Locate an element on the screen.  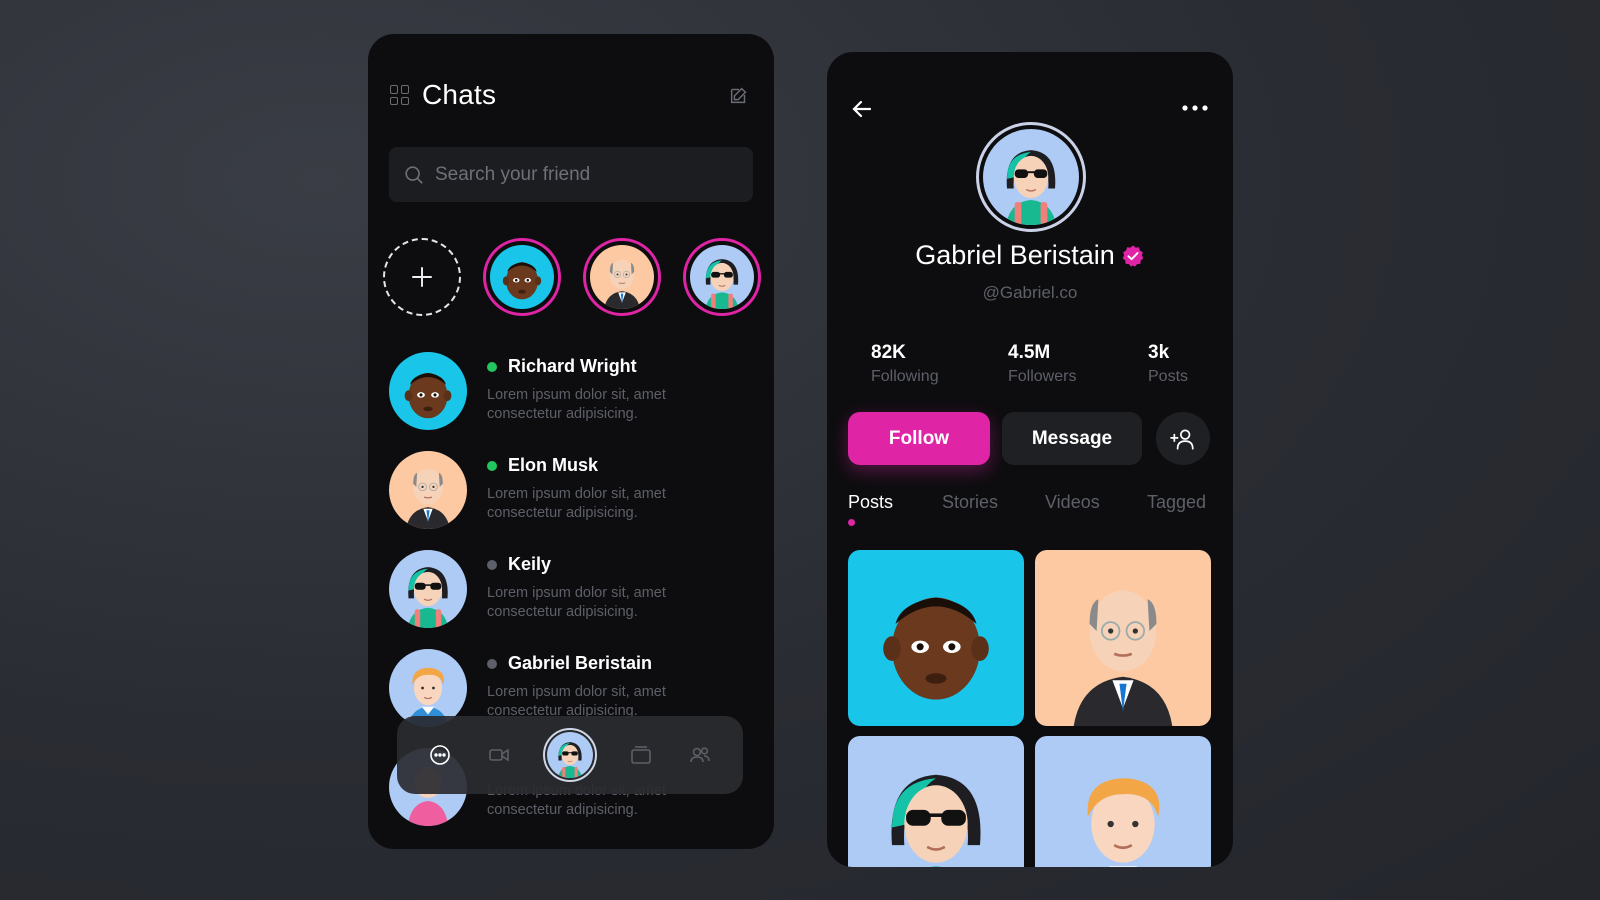
stat-value: 4.5M is located at coordinates (1029, 352).